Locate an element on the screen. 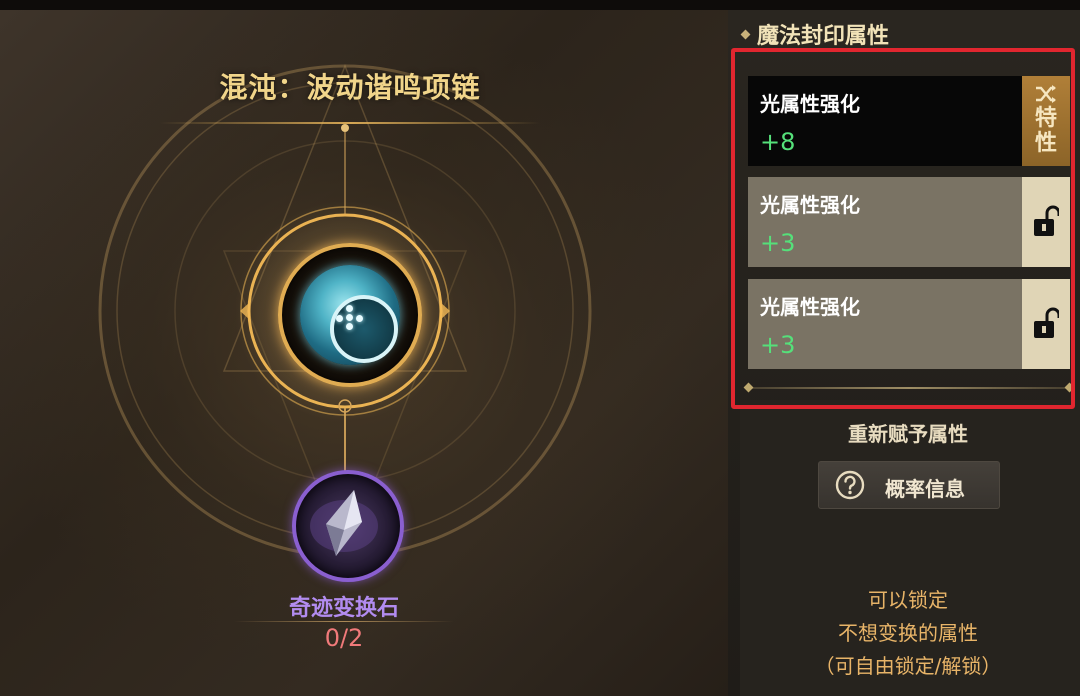  question-circle-icon is located at coordinates (850, 485).